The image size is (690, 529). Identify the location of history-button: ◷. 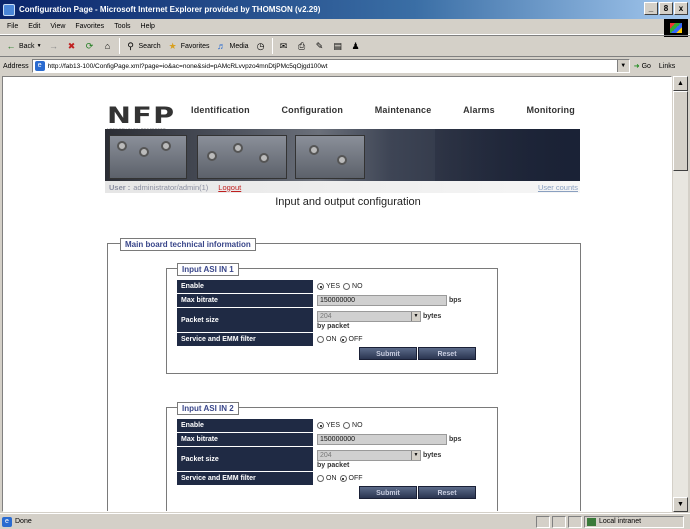
(261, 46).